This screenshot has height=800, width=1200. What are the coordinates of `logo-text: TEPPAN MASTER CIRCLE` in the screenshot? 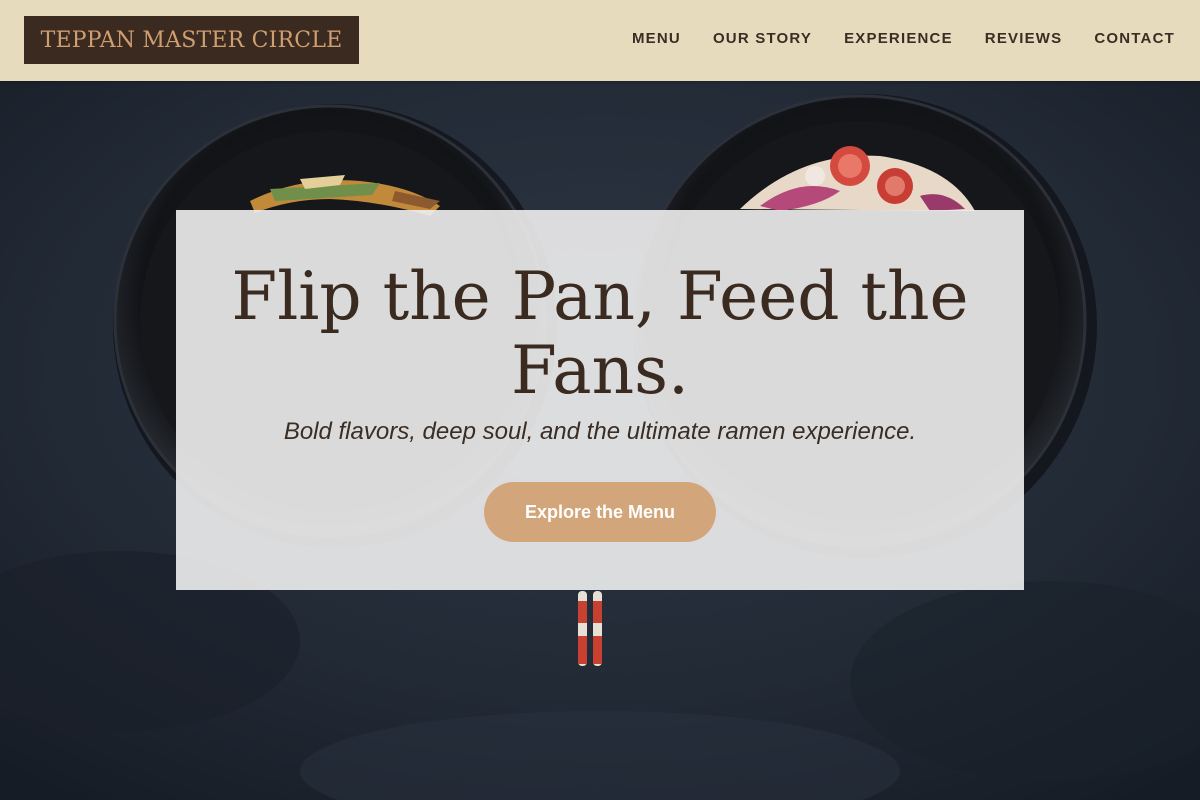 It's located at (191, 40).